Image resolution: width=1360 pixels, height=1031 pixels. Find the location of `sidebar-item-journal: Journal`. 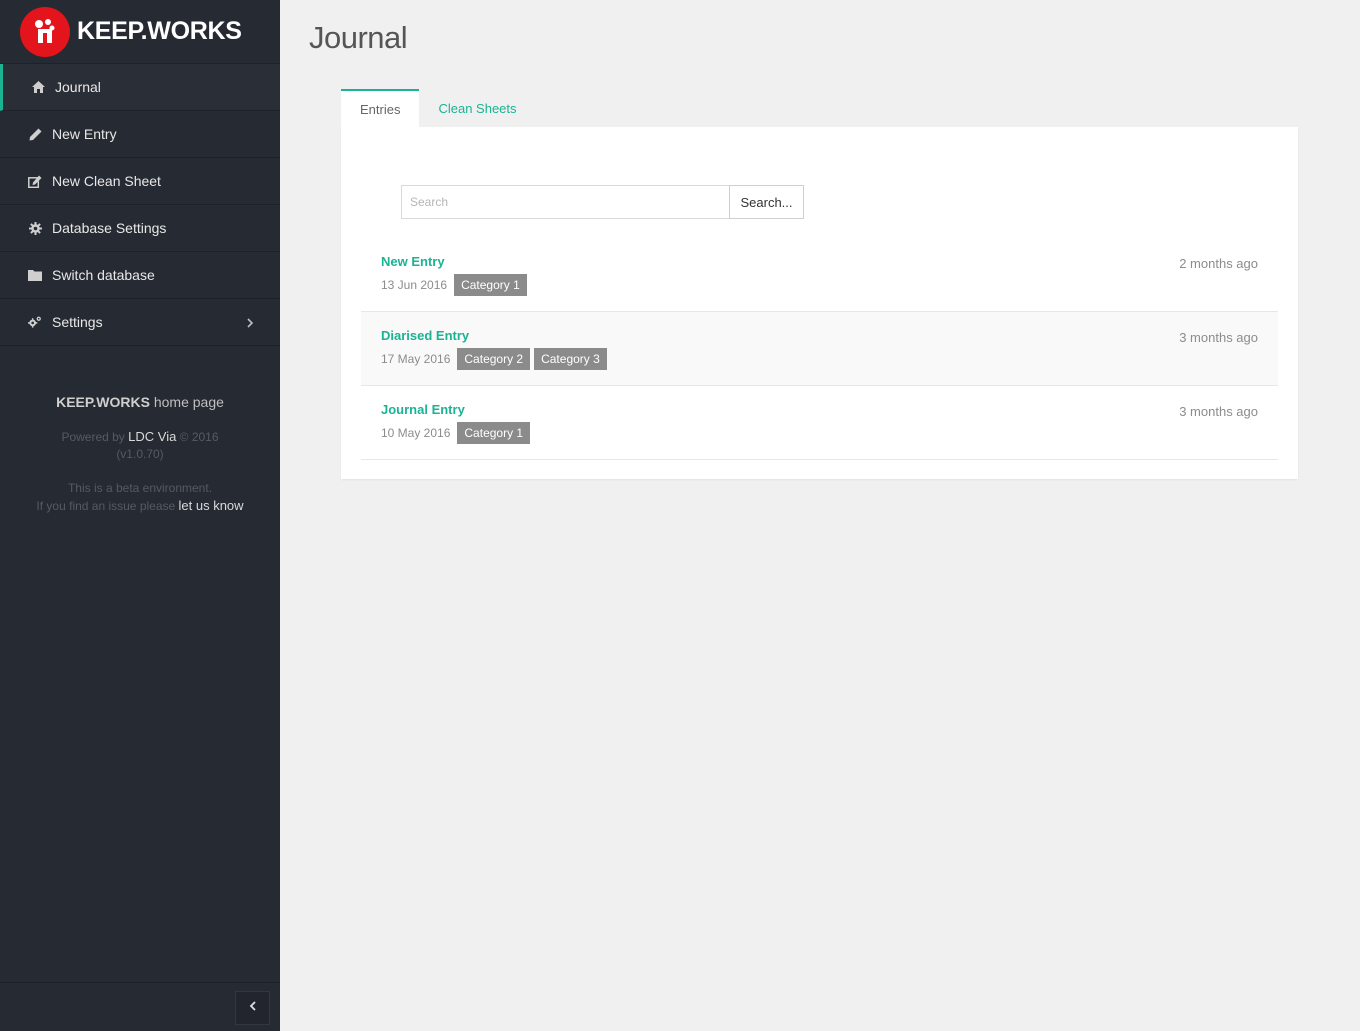

sidebar-item-journal: Journal is located at coordinates (140, 87).